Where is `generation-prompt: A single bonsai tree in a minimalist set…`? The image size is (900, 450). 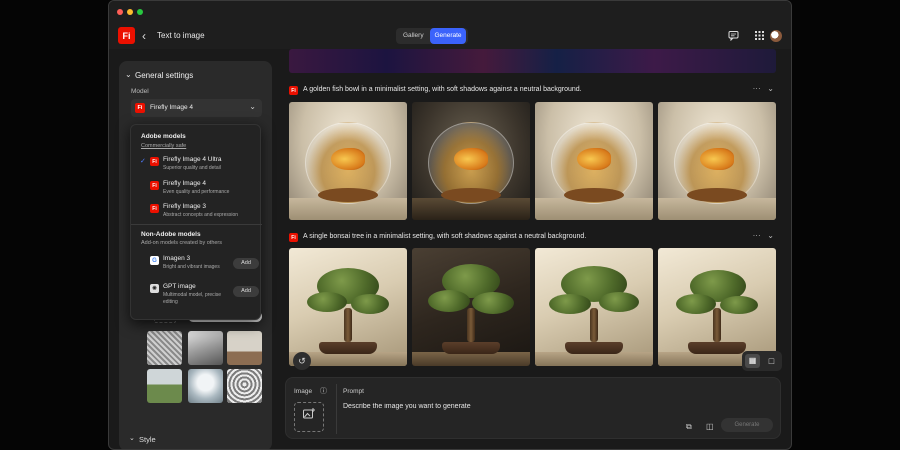 generation-prompt: A single bonsai tree in a minimalist set… is located at coordinates (445, 236).